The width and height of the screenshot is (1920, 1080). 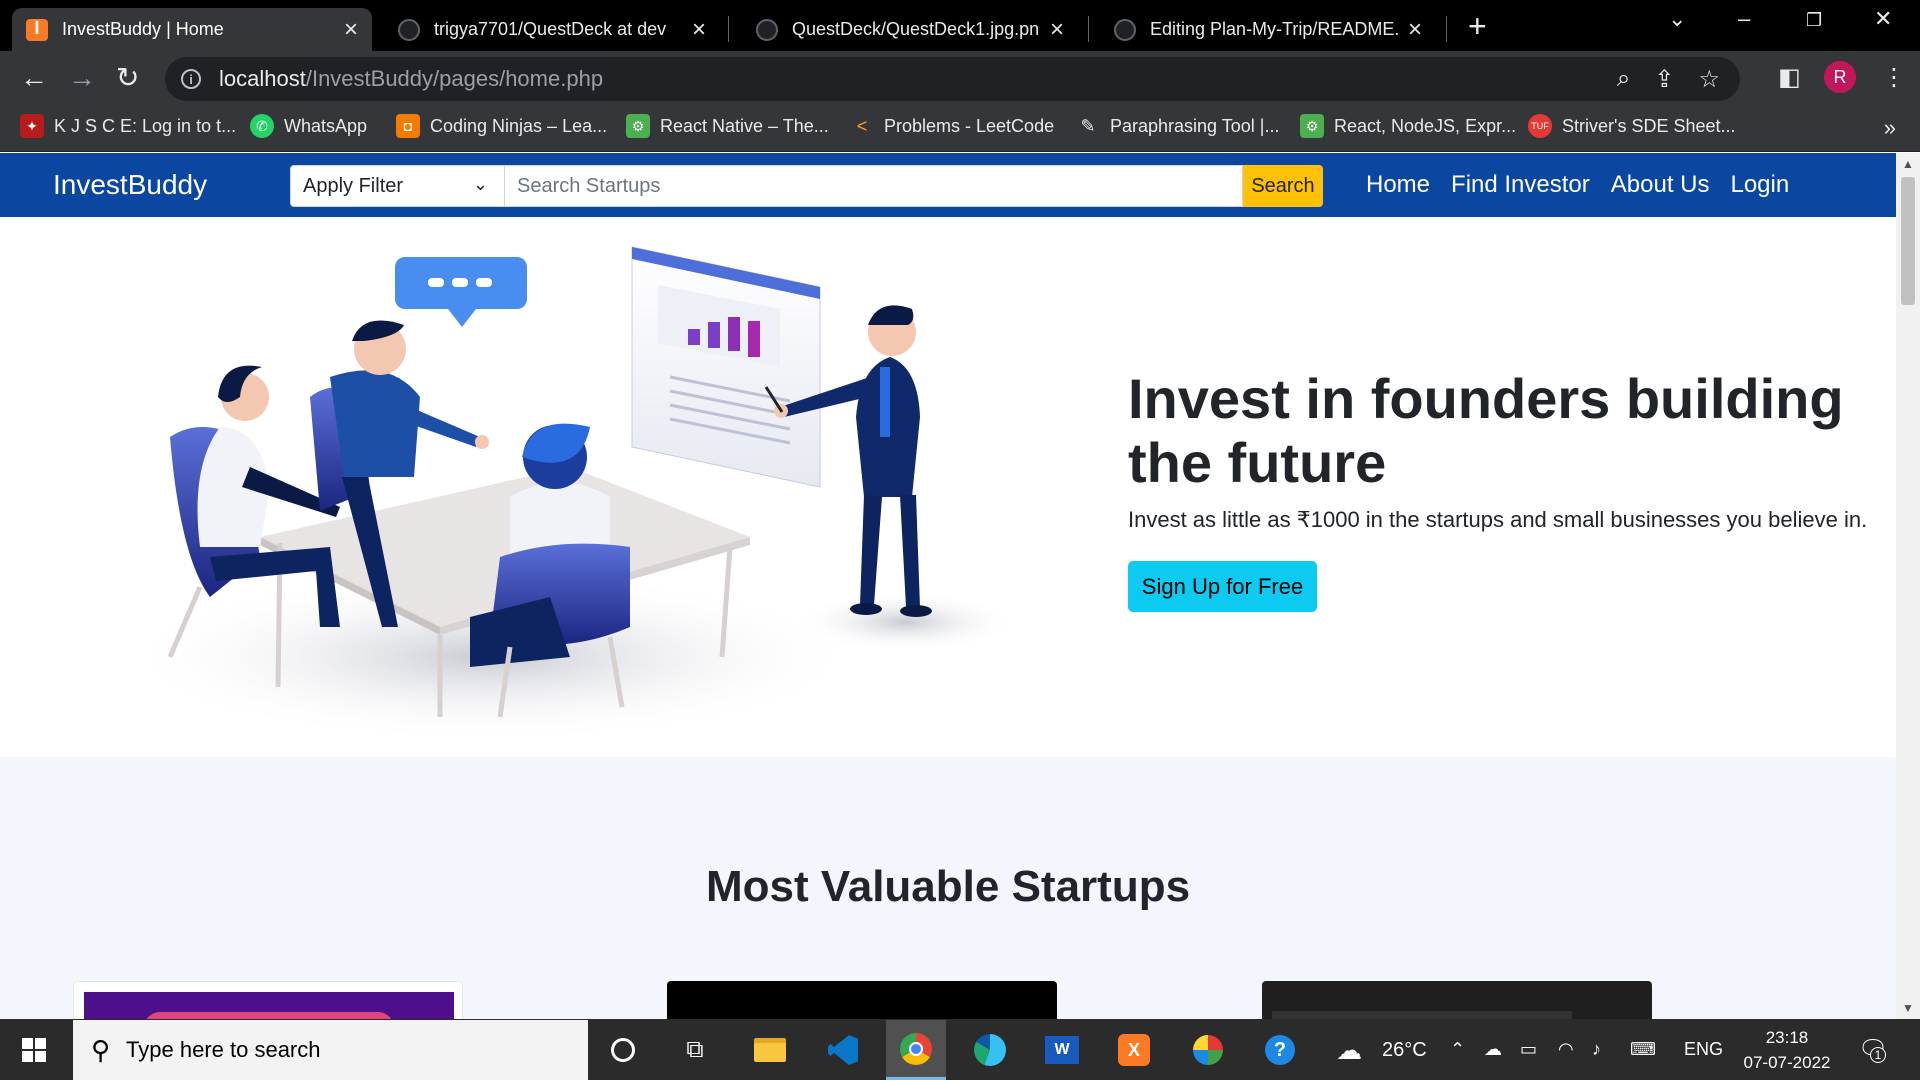 I want to click on xampp-taskbar-icon: X, so click(x=1134, y=1050).